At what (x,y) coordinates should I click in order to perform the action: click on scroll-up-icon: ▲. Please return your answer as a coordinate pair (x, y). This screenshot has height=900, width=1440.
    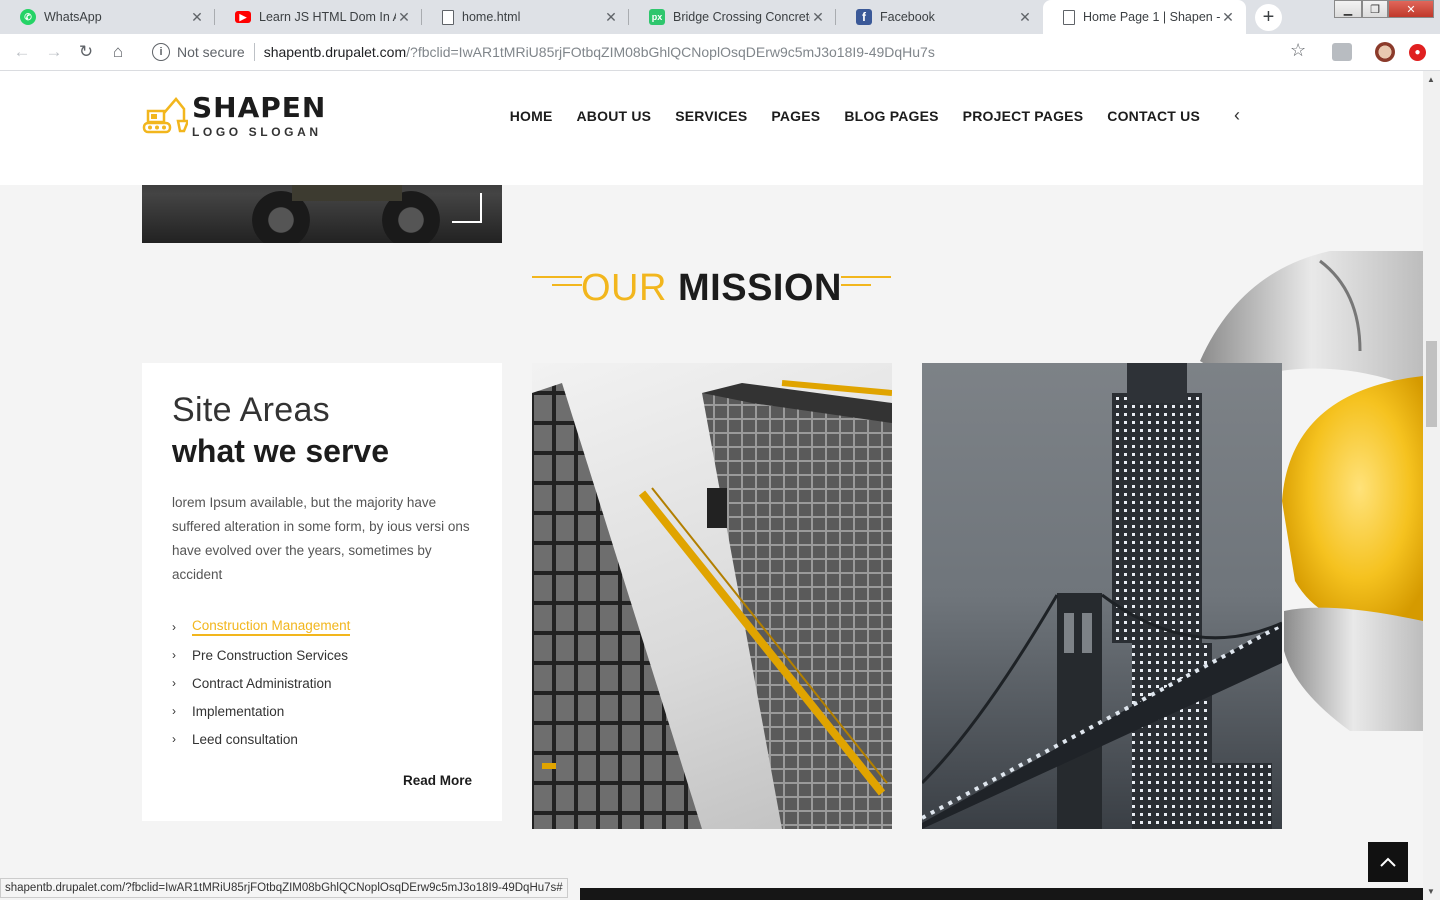
    Looking at the image, I should click on (1431, 79).